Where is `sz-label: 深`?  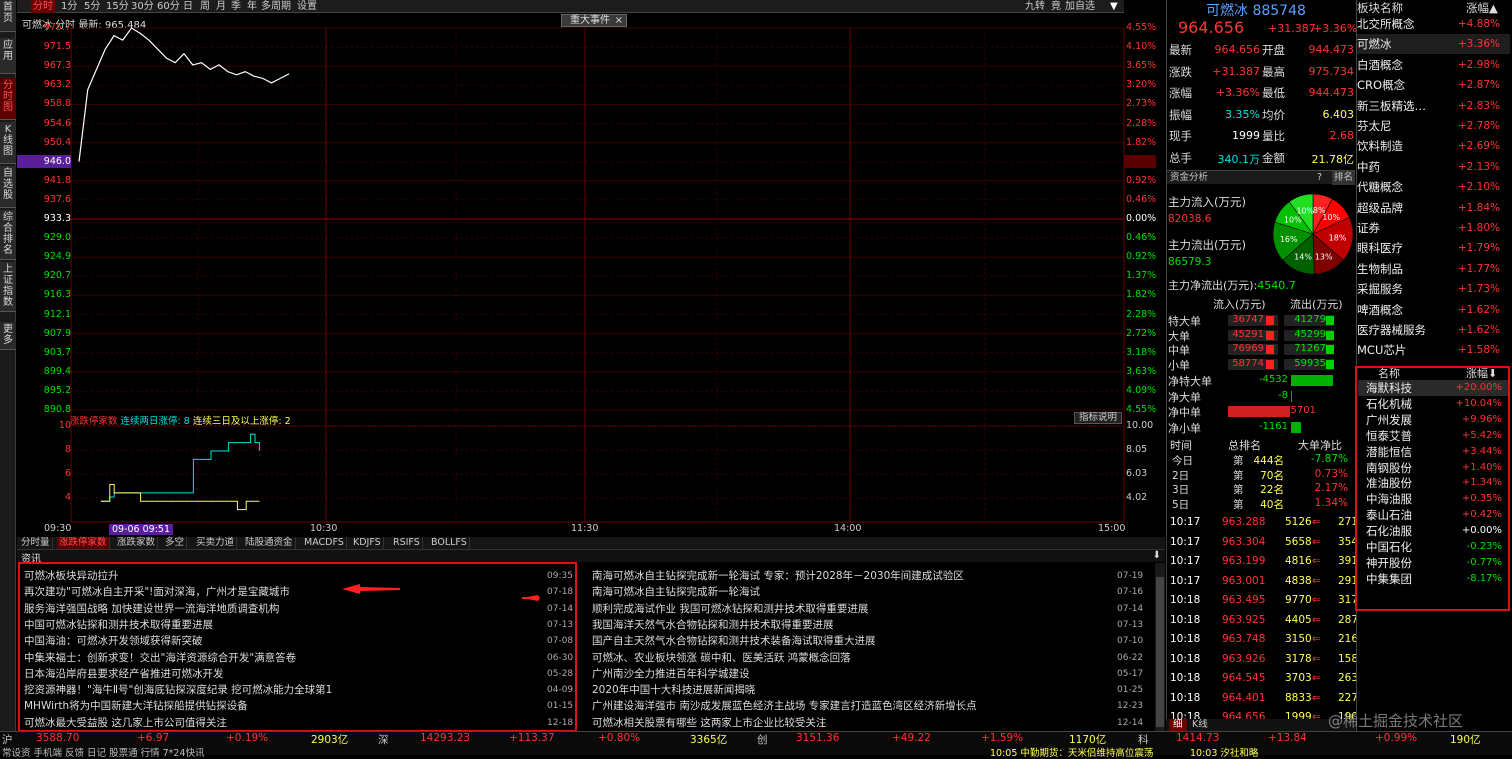 sz-label: 深 is located at coordinates (383, 740).